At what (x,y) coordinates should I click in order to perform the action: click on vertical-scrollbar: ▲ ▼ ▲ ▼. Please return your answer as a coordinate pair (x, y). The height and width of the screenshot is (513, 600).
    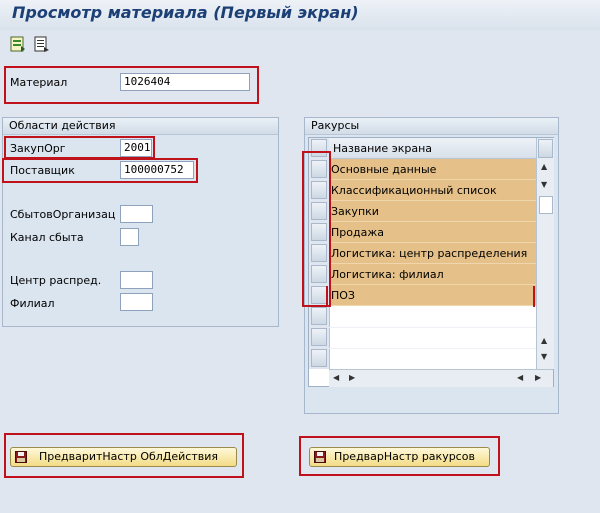
    Looking at the image, I should click on (545, 253).